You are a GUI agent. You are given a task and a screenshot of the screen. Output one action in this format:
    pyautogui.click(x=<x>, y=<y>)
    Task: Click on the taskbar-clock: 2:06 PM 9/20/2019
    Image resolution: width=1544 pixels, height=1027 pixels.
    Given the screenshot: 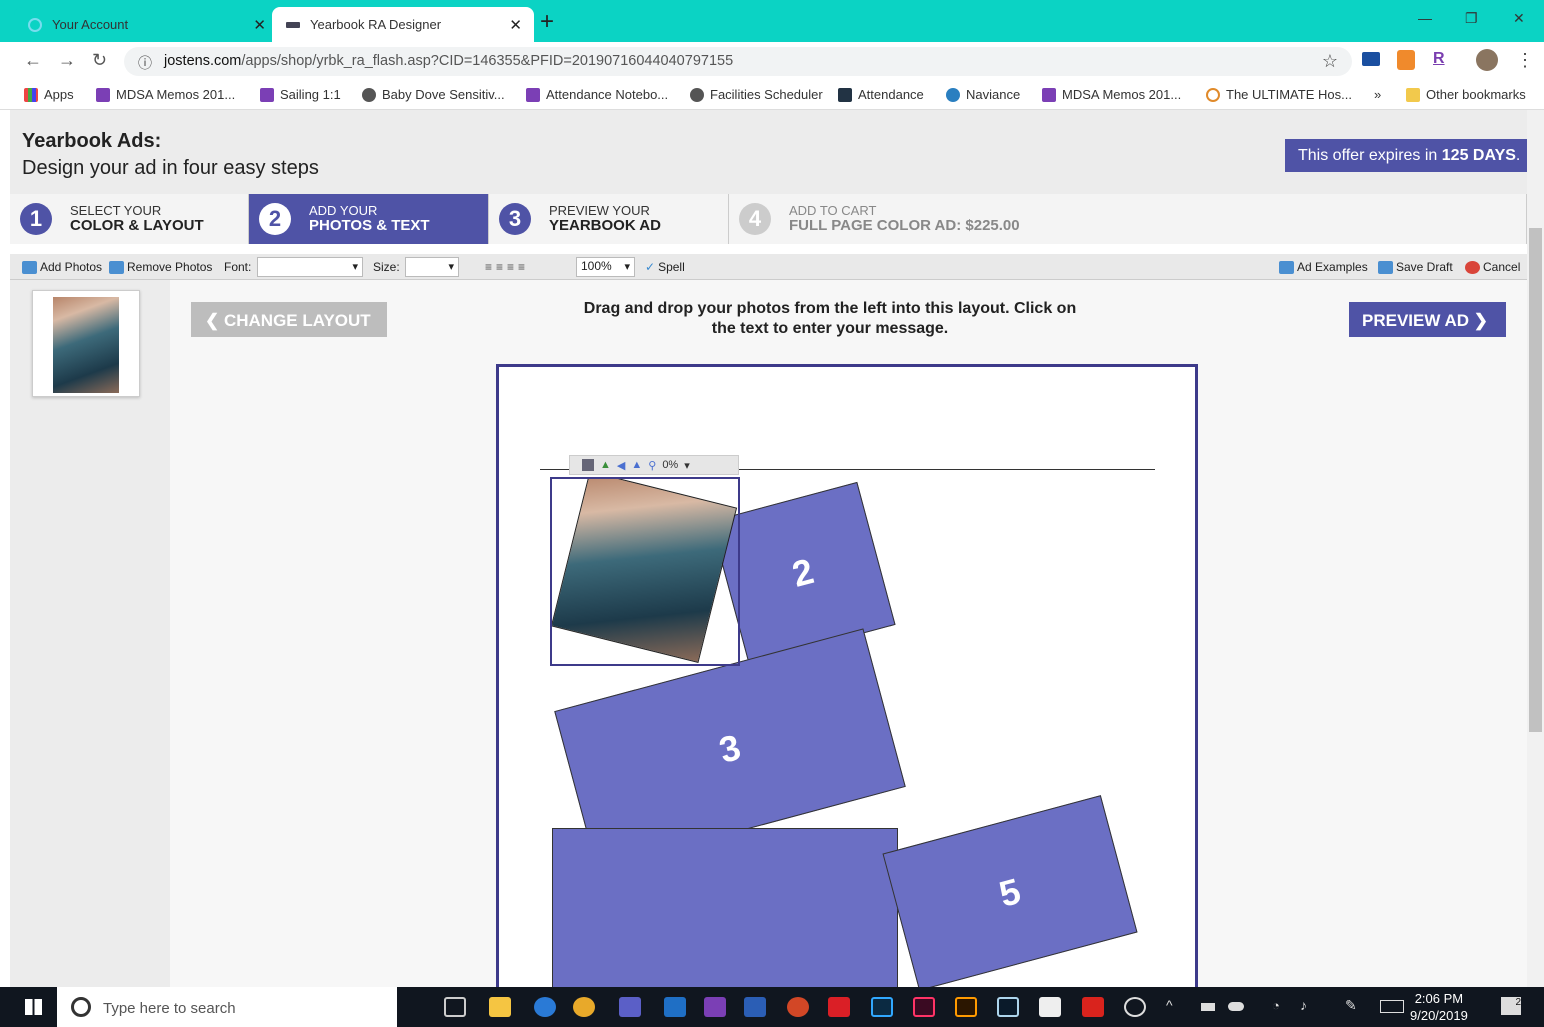 What is the action you would take?
    pyautogui.click(x=1439, y=1007)
    